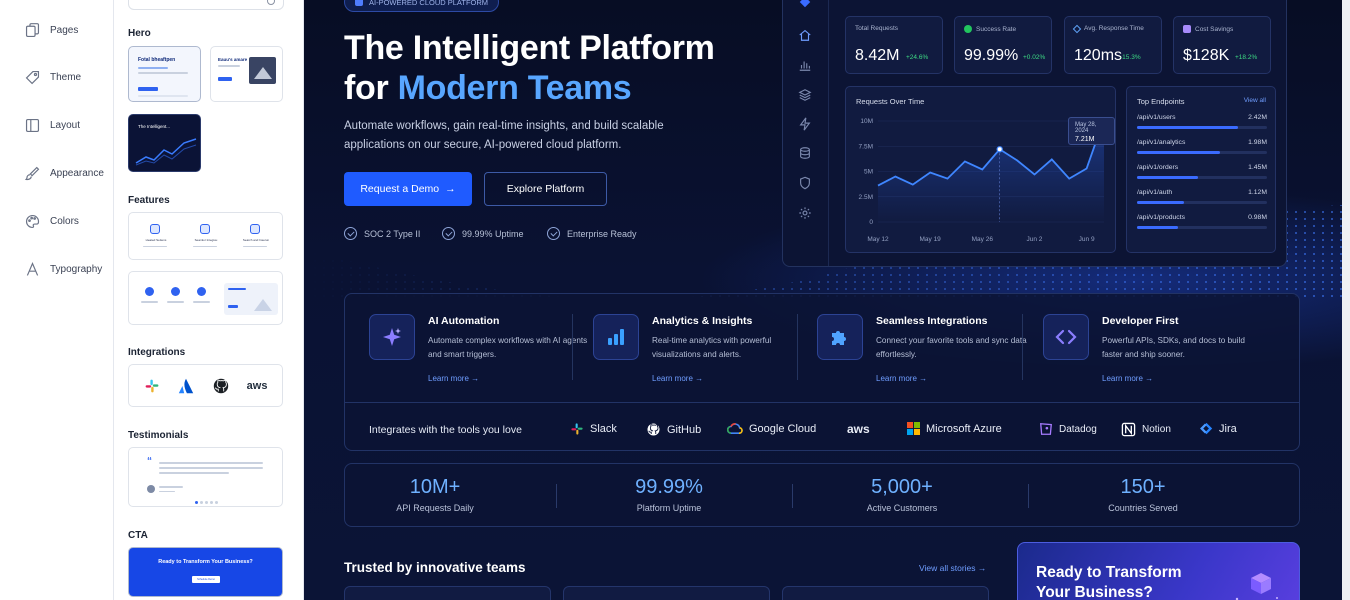  I want to click on trust-label: Enterprise Ready, so click(602, 233).